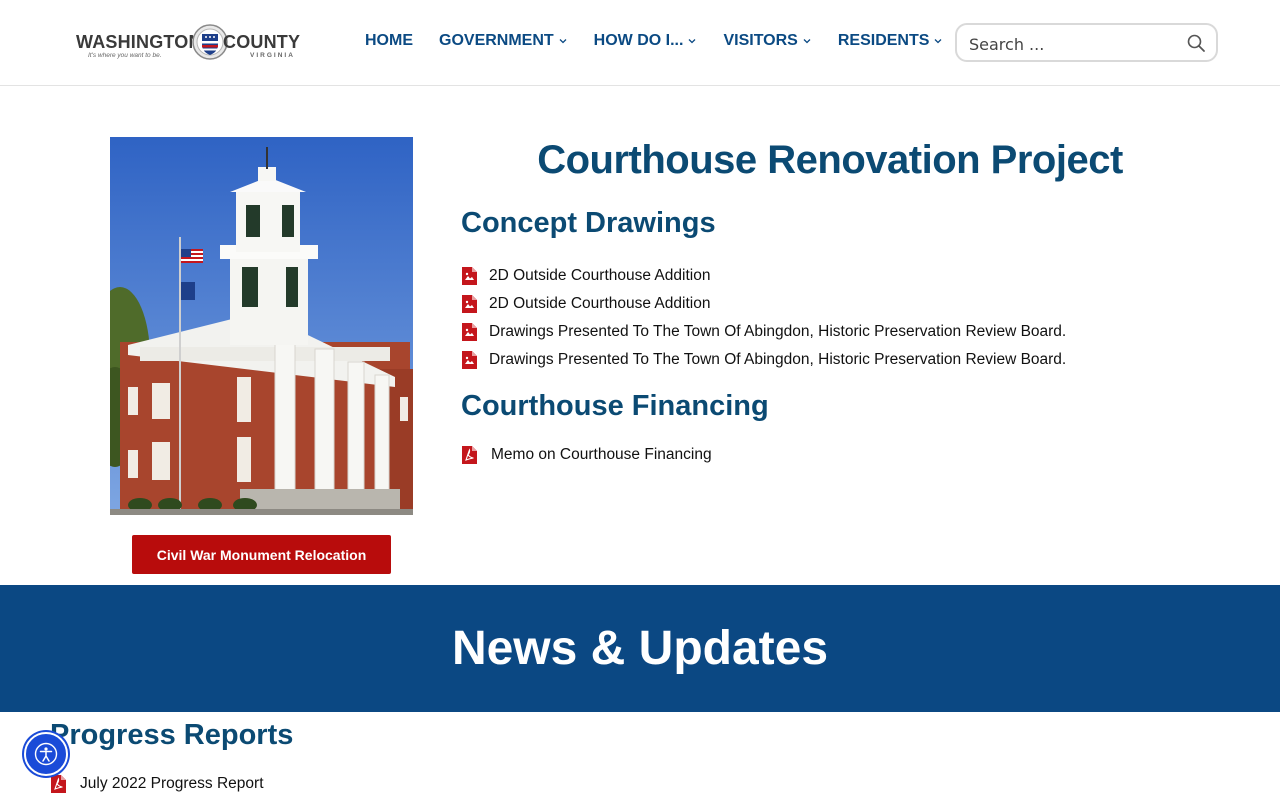 This screenshot has height=800, width=1280. Describe the element at coordinates (139, 42) in the screenshot. I see `logo-word-left: WASHINGTON` at that location.